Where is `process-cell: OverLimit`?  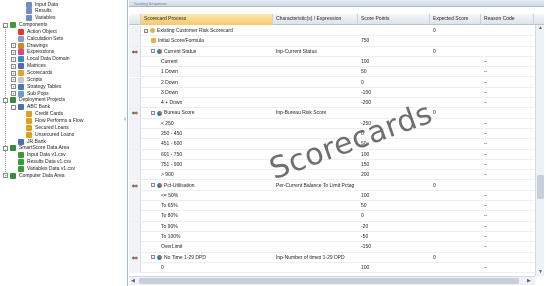 process-cell: OverLimit is located at coordinates (217, 247).